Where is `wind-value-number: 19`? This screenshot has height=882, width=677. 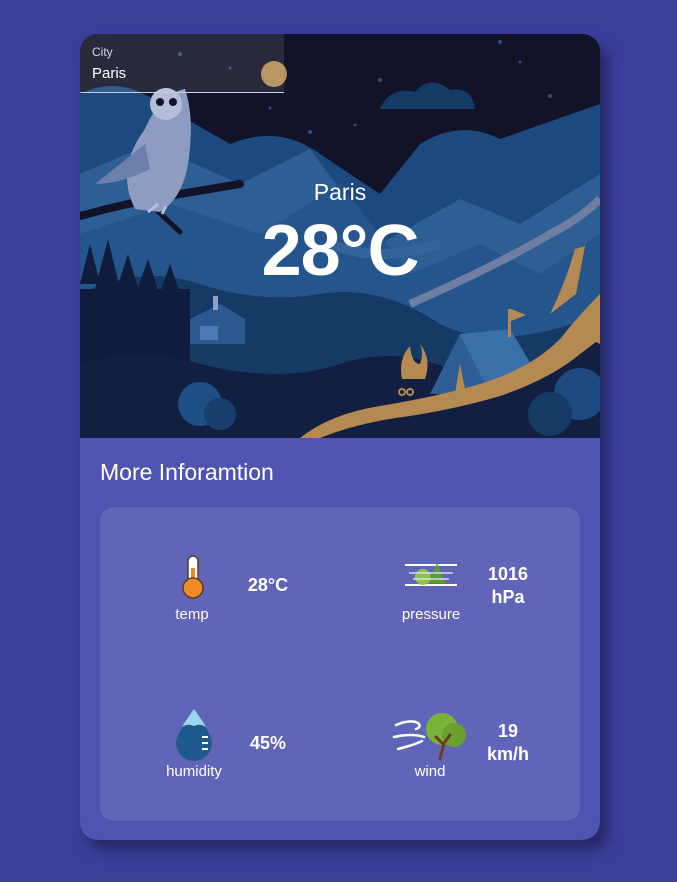 wind-value-number: 19 is located at coordinates (508, 731).